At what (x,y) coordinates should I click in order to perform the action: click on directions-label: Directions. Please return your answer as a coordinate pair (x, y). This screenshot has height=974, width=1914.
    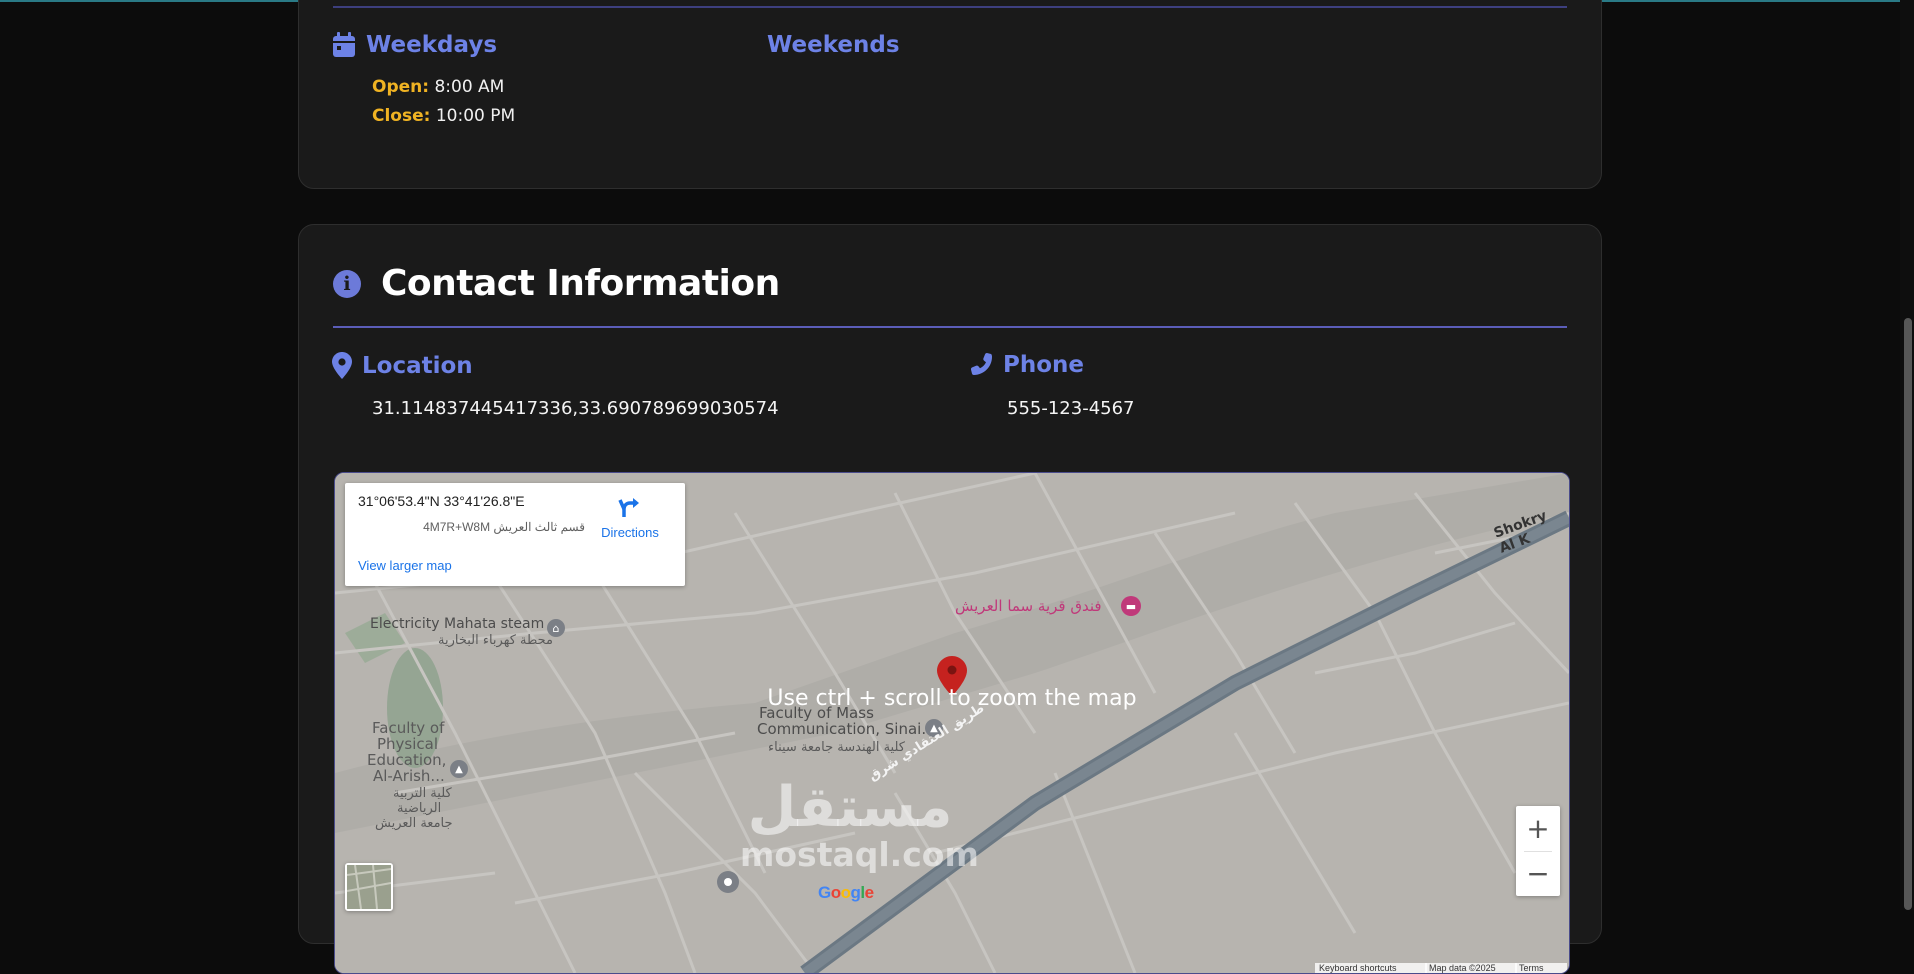
    Looking at the image, I should click on (630, 532).